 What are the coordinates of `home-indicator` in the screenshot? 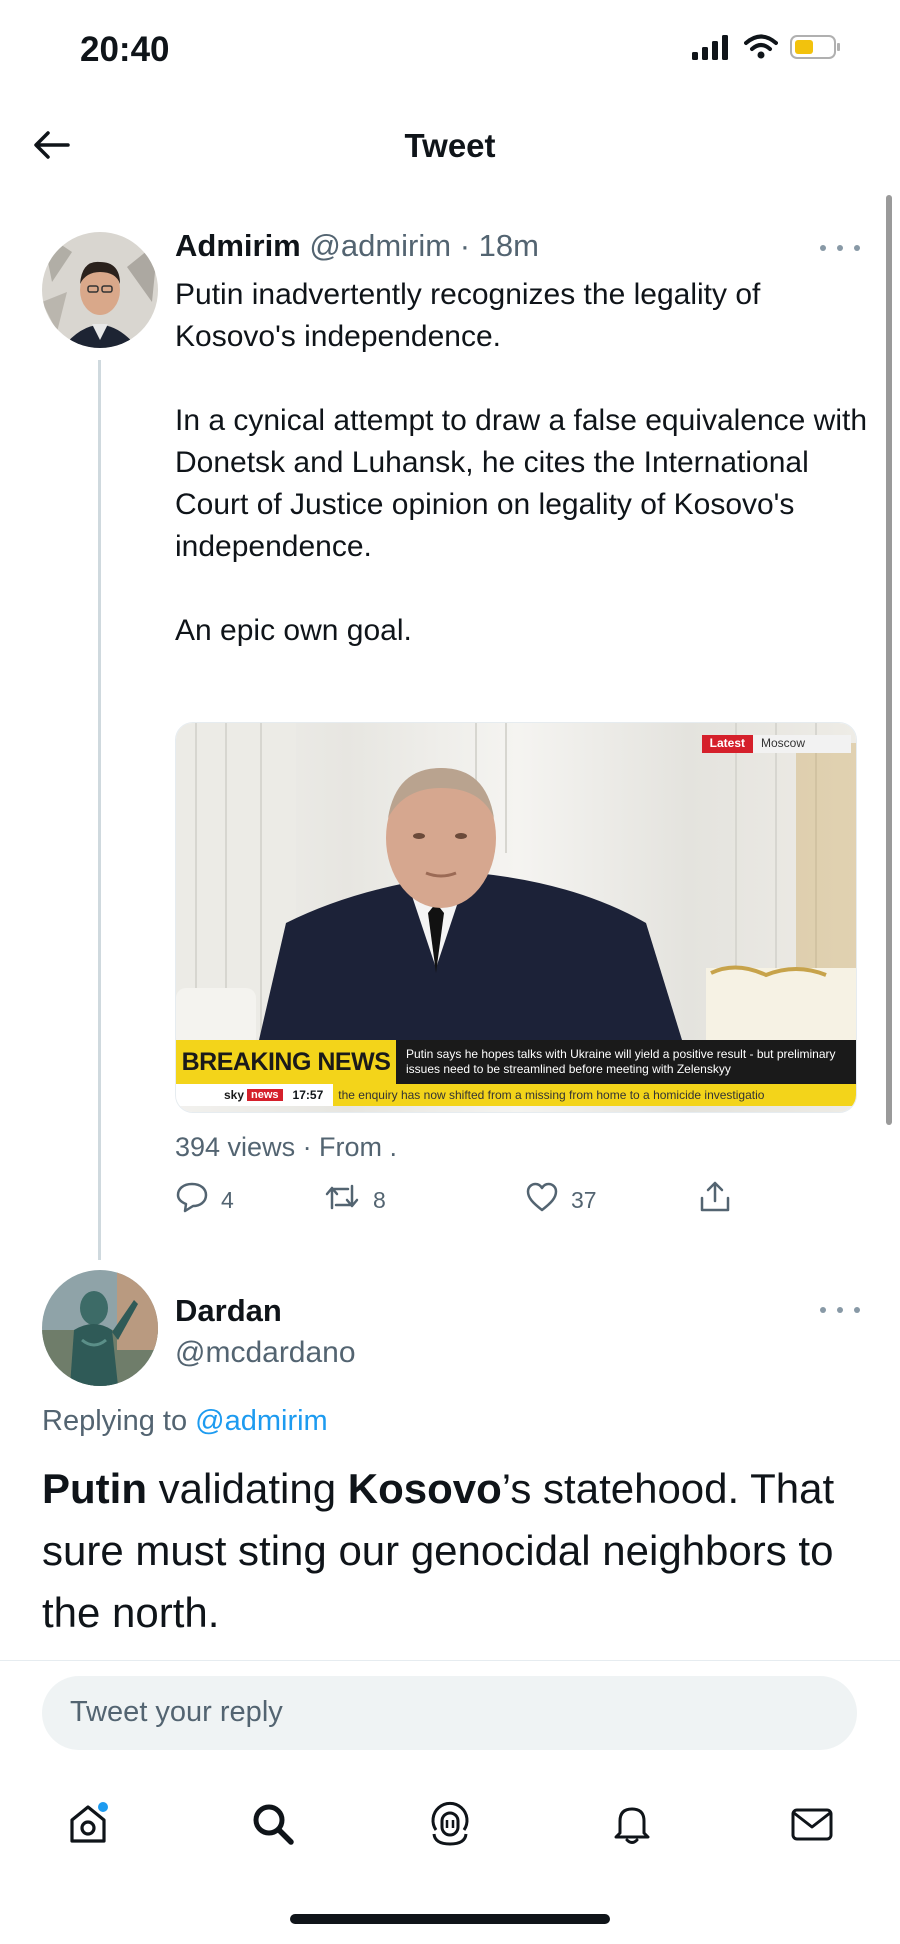 It's located at (450, 1919).